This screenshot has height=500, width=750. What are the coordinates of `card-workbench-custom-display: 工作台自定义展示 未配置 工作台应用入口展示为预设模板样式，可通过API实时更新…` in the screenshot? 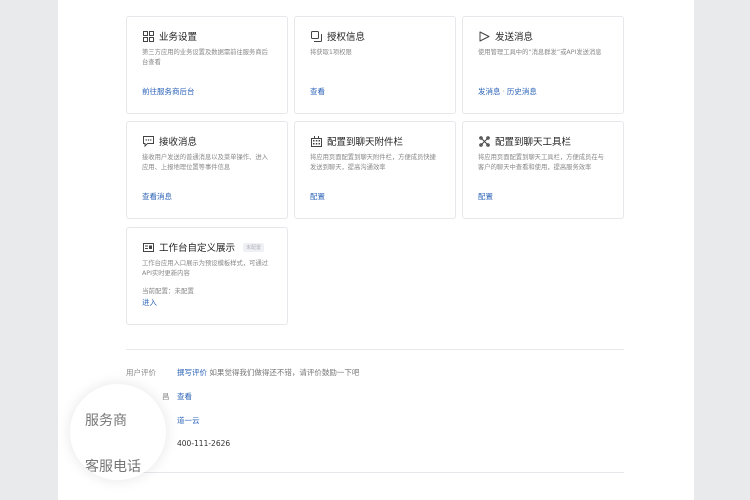 It's located at (207, 276).